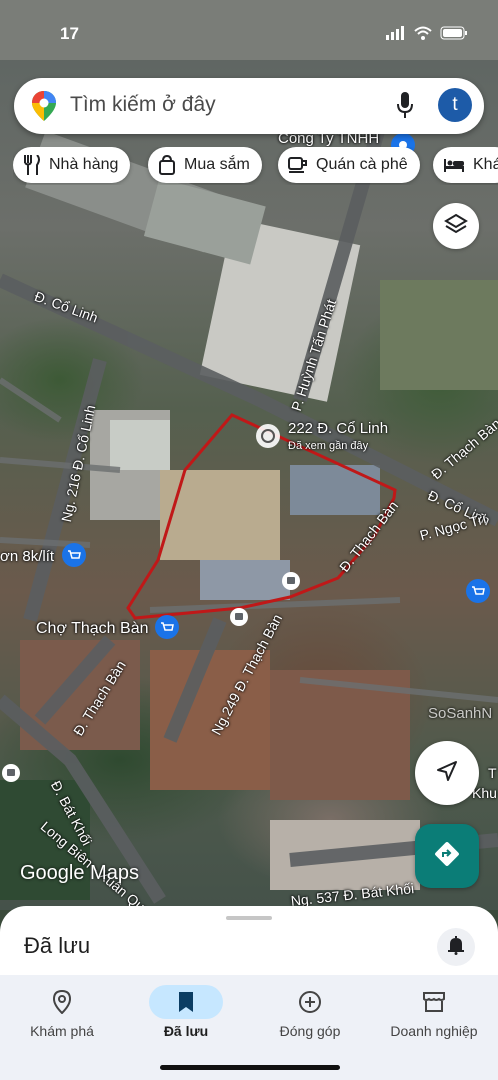 The image size is (498, 1080). Describe the element at coordinates (492, 773) in the screenshot. I see `map-label-right-t: T` at that location.